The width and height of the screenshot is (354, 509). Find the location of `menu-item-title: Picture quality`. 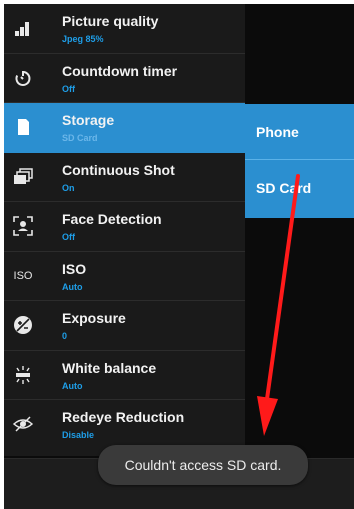

menu-item-title: Picture quality is located at coordinates (110, 21).